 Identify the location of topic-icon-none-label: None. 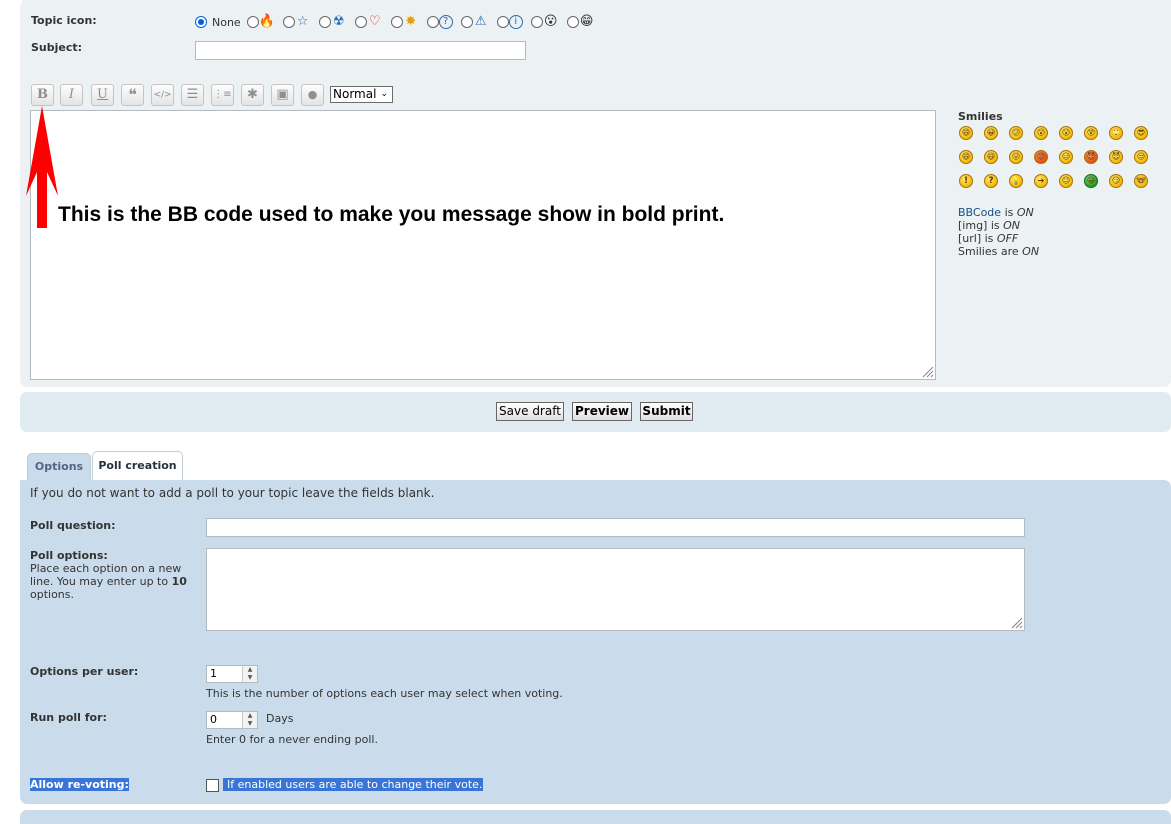
(226, 22).